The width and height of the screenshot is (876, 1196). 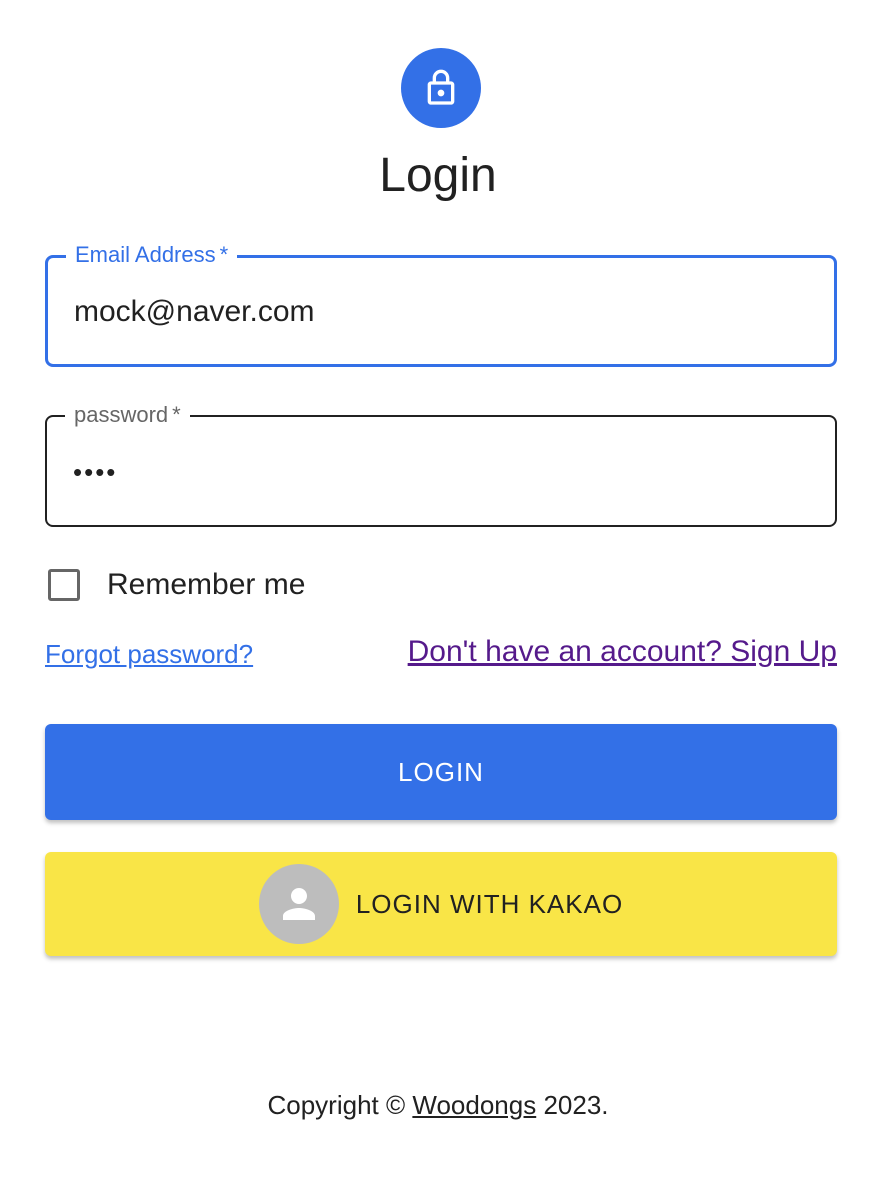 I want to click on copyright-footer: Copyright © Woodongs 2023., so click(x=438, y=1105).